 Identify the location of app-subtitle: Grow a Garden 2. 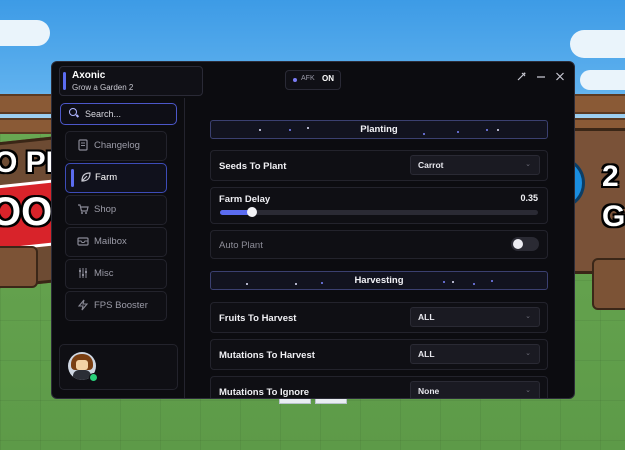
(103, 87).